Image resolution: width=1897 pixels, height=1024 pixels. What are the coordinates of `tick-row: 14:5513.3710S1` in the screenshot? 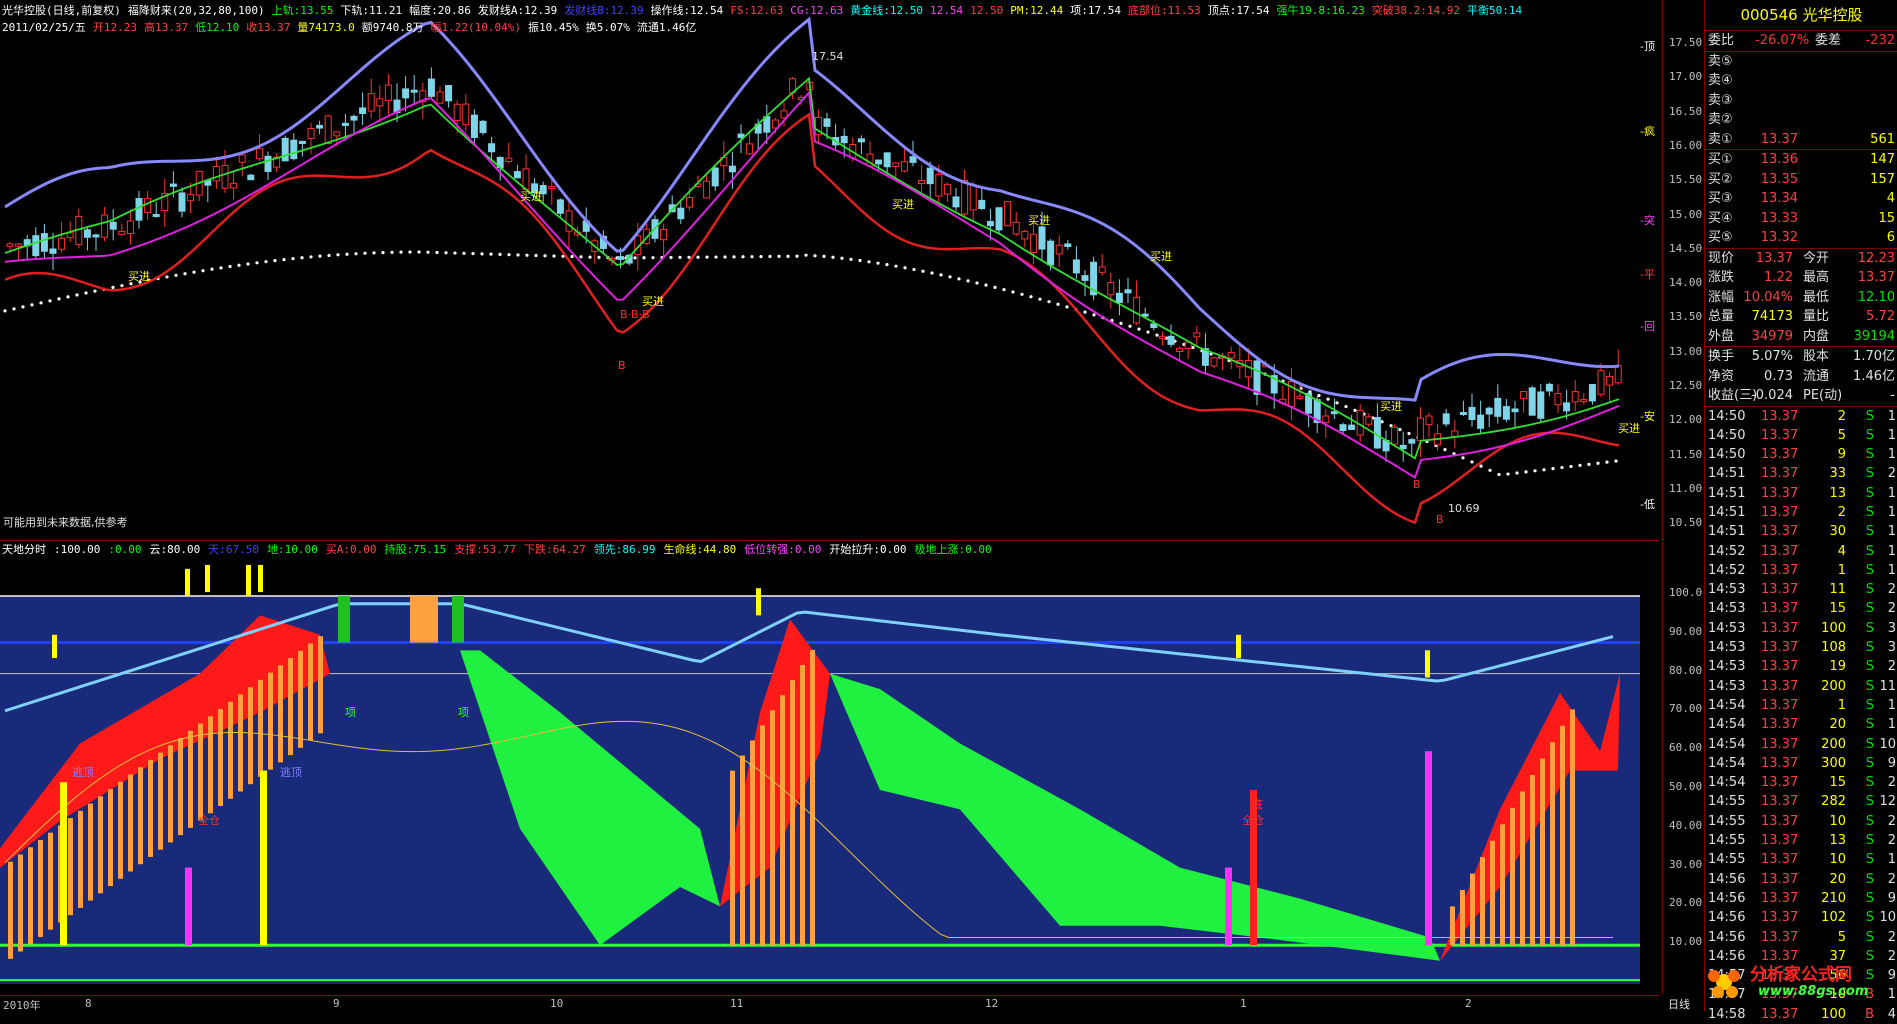 It's located at (1801, 859).